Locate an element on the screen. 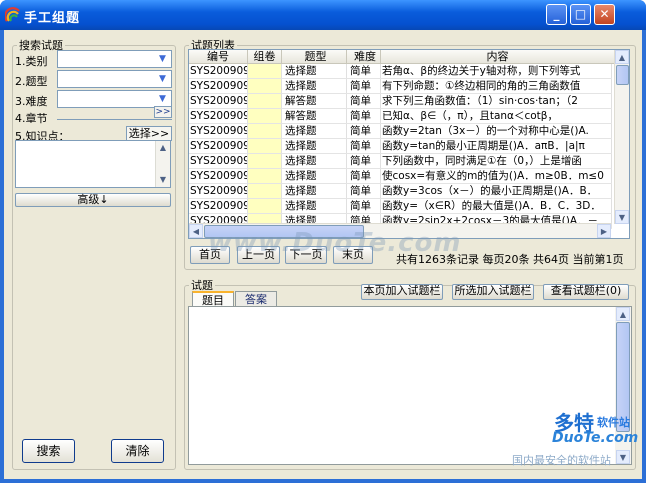  title-bar: 手工组题 _ □ ✕ is located at coordinates (323, 15).